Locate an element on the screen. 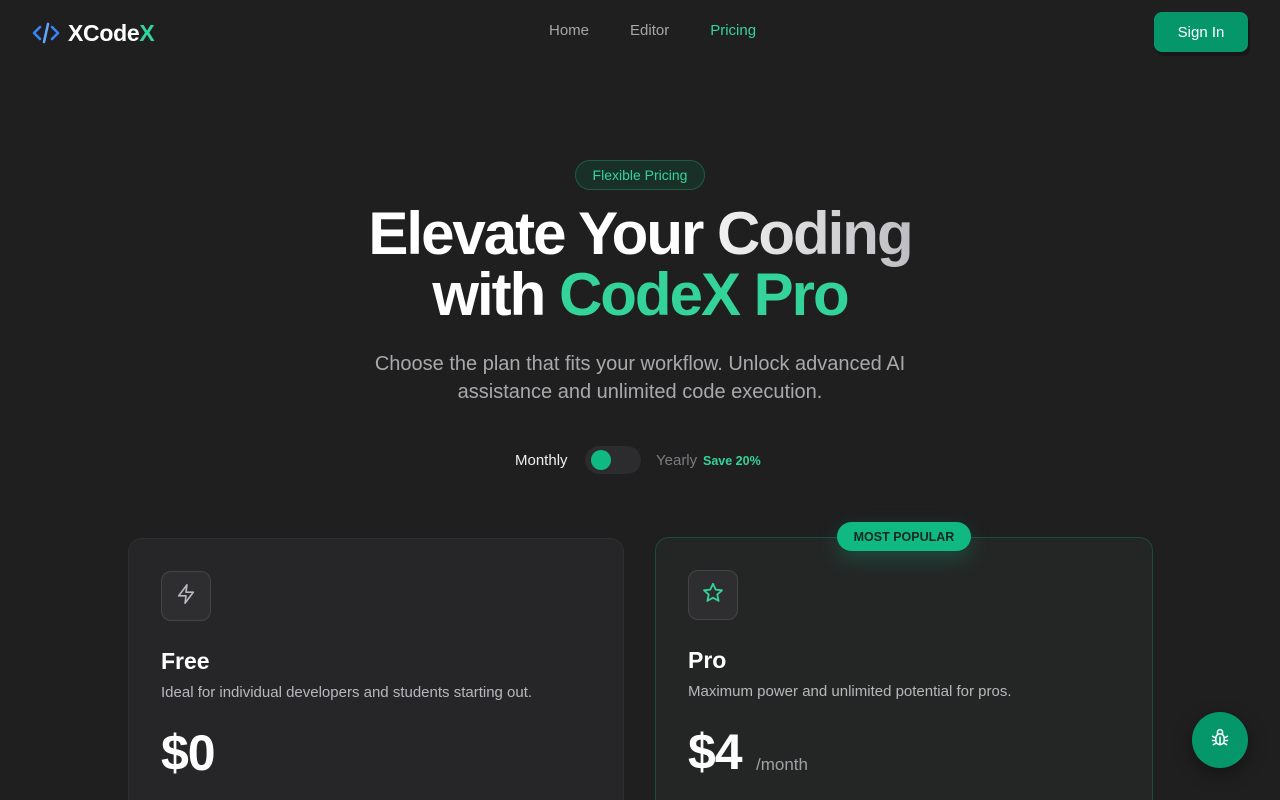 The height and width of the screenshot is (800, 1280). nav-editor: Editor is located at coordinates (649, 30).